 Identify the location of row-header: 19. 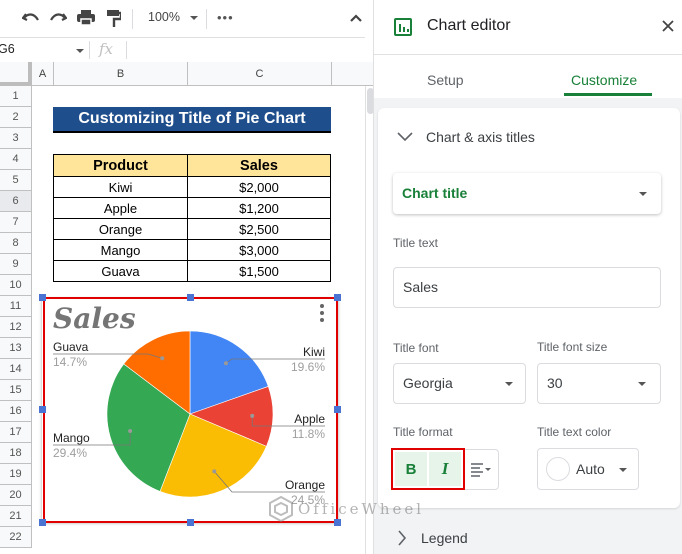
(16, 474).